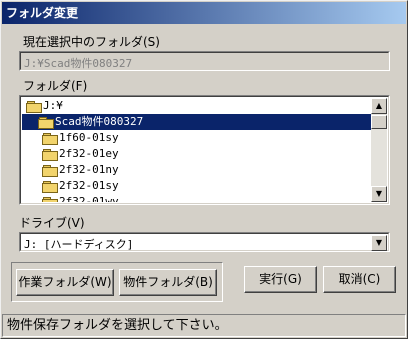 Image resolution: width=408 pixels, height=339 pixels. I want to click on scroll-thumb, so click(379, 122).